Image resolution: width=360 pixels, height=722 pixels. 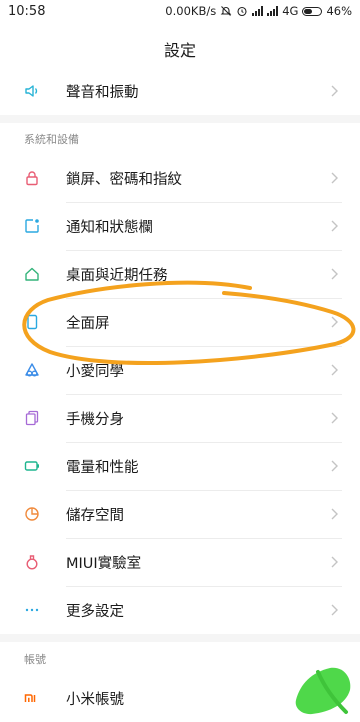 What do you see at coordinates (32, 178) in the screenshot?
I see `lock-icon` at bounding box center [32, 178].